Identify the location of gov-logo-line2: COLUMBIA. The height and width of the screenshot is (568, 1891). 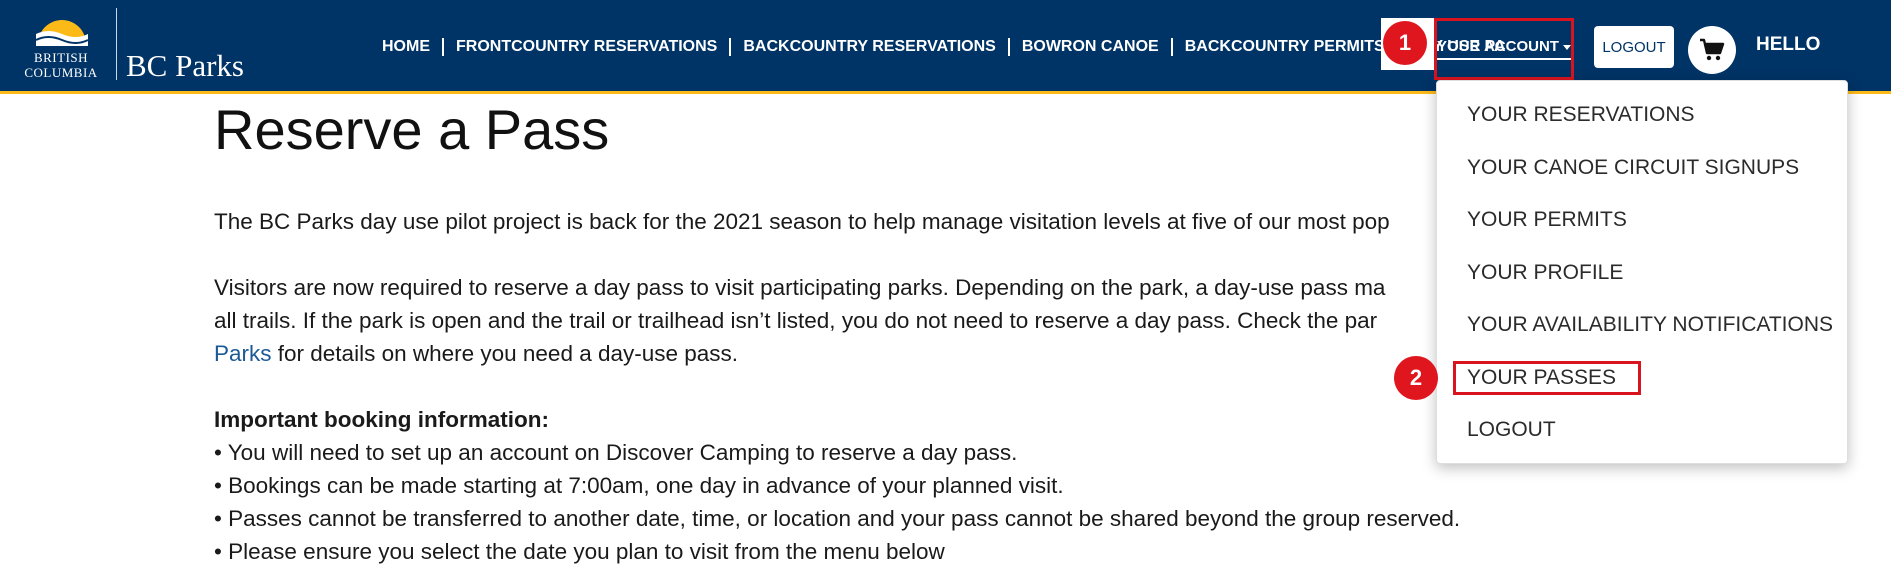
(61, 72).